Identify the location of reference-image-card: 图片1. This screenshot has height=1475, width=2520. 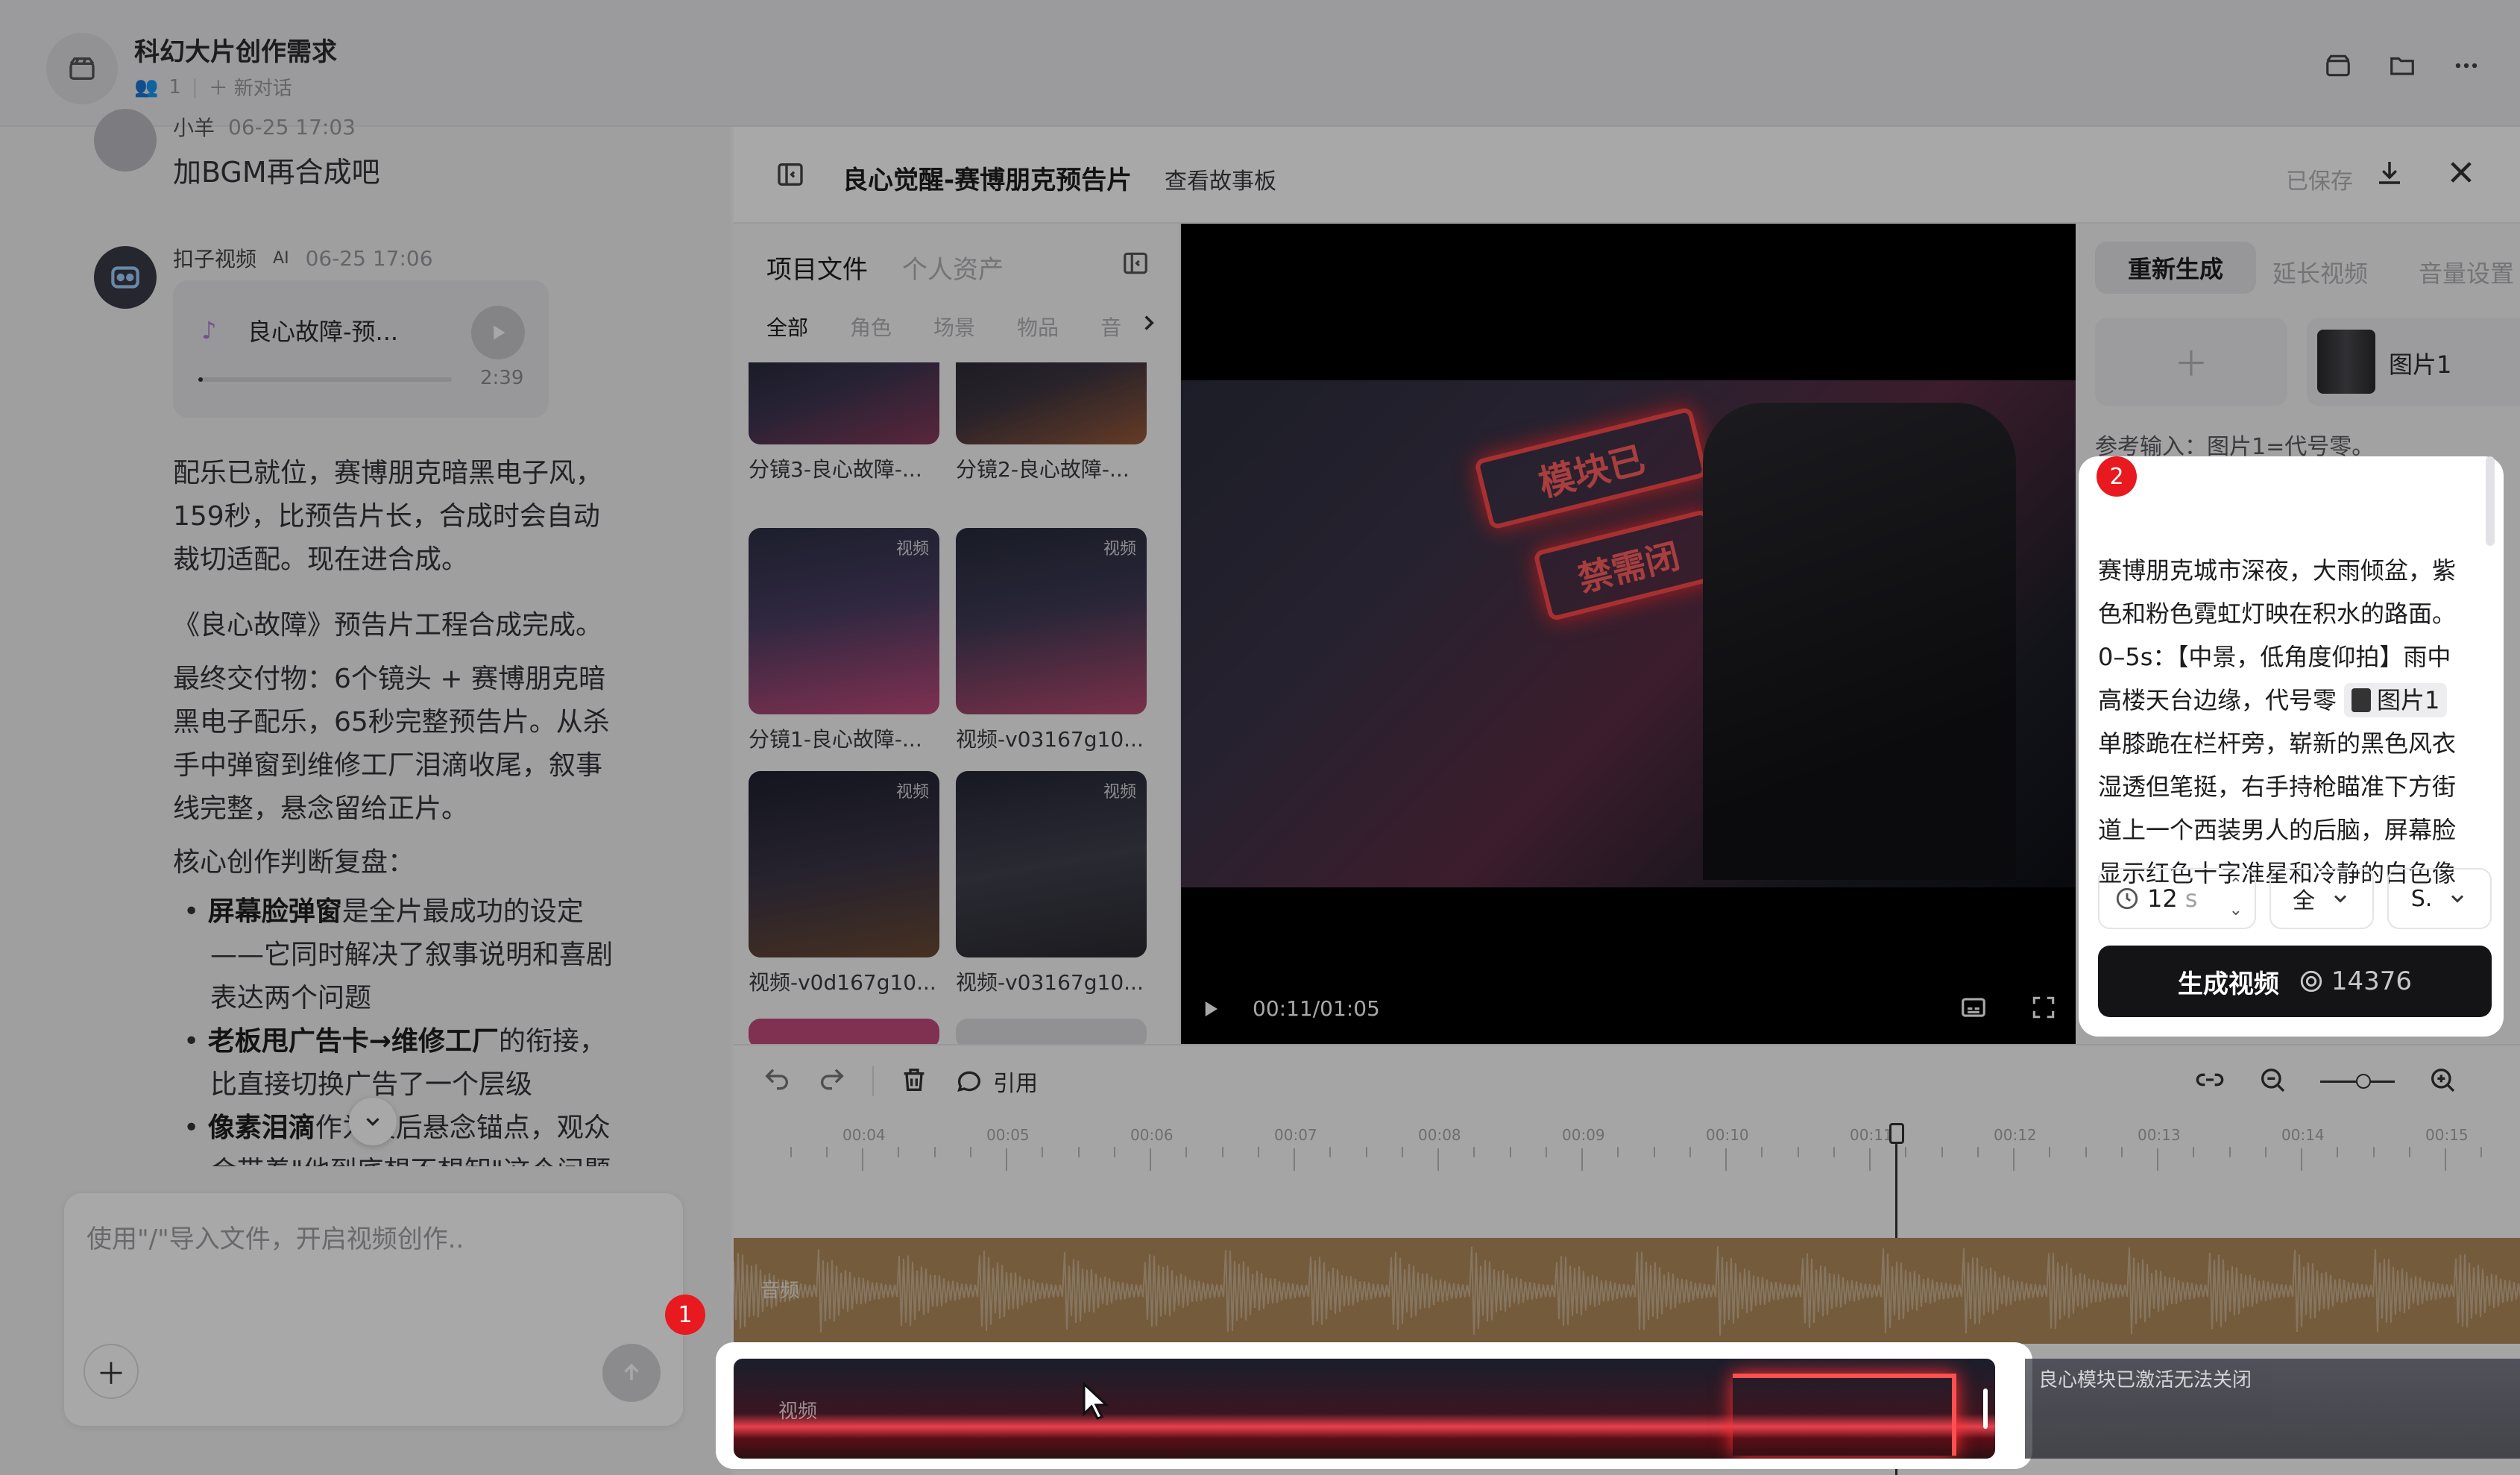
(2413, 362).